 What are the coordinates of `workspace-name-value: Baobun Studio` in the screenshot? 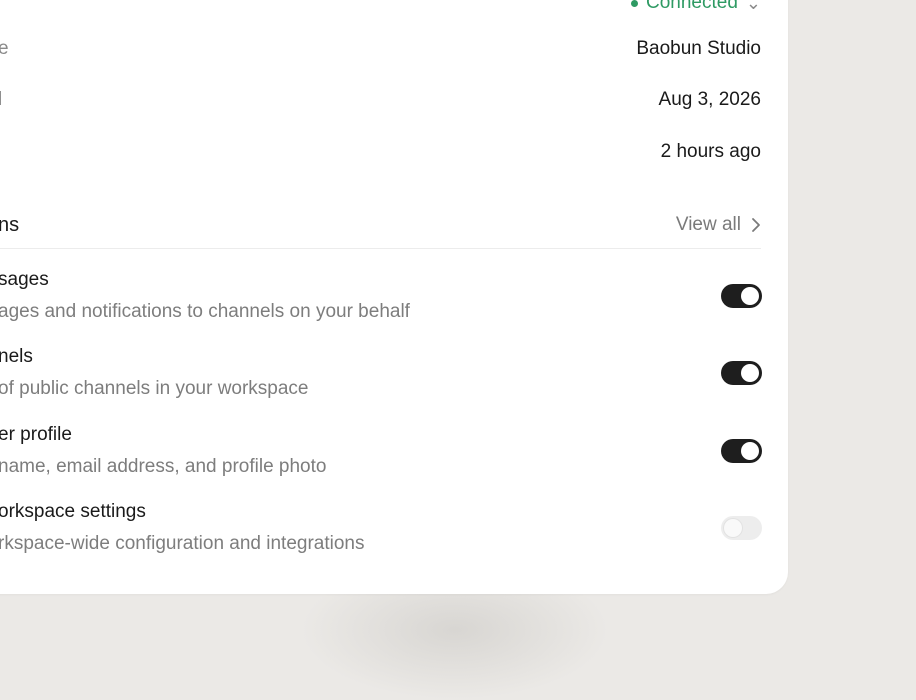 It's located at (698, 48).